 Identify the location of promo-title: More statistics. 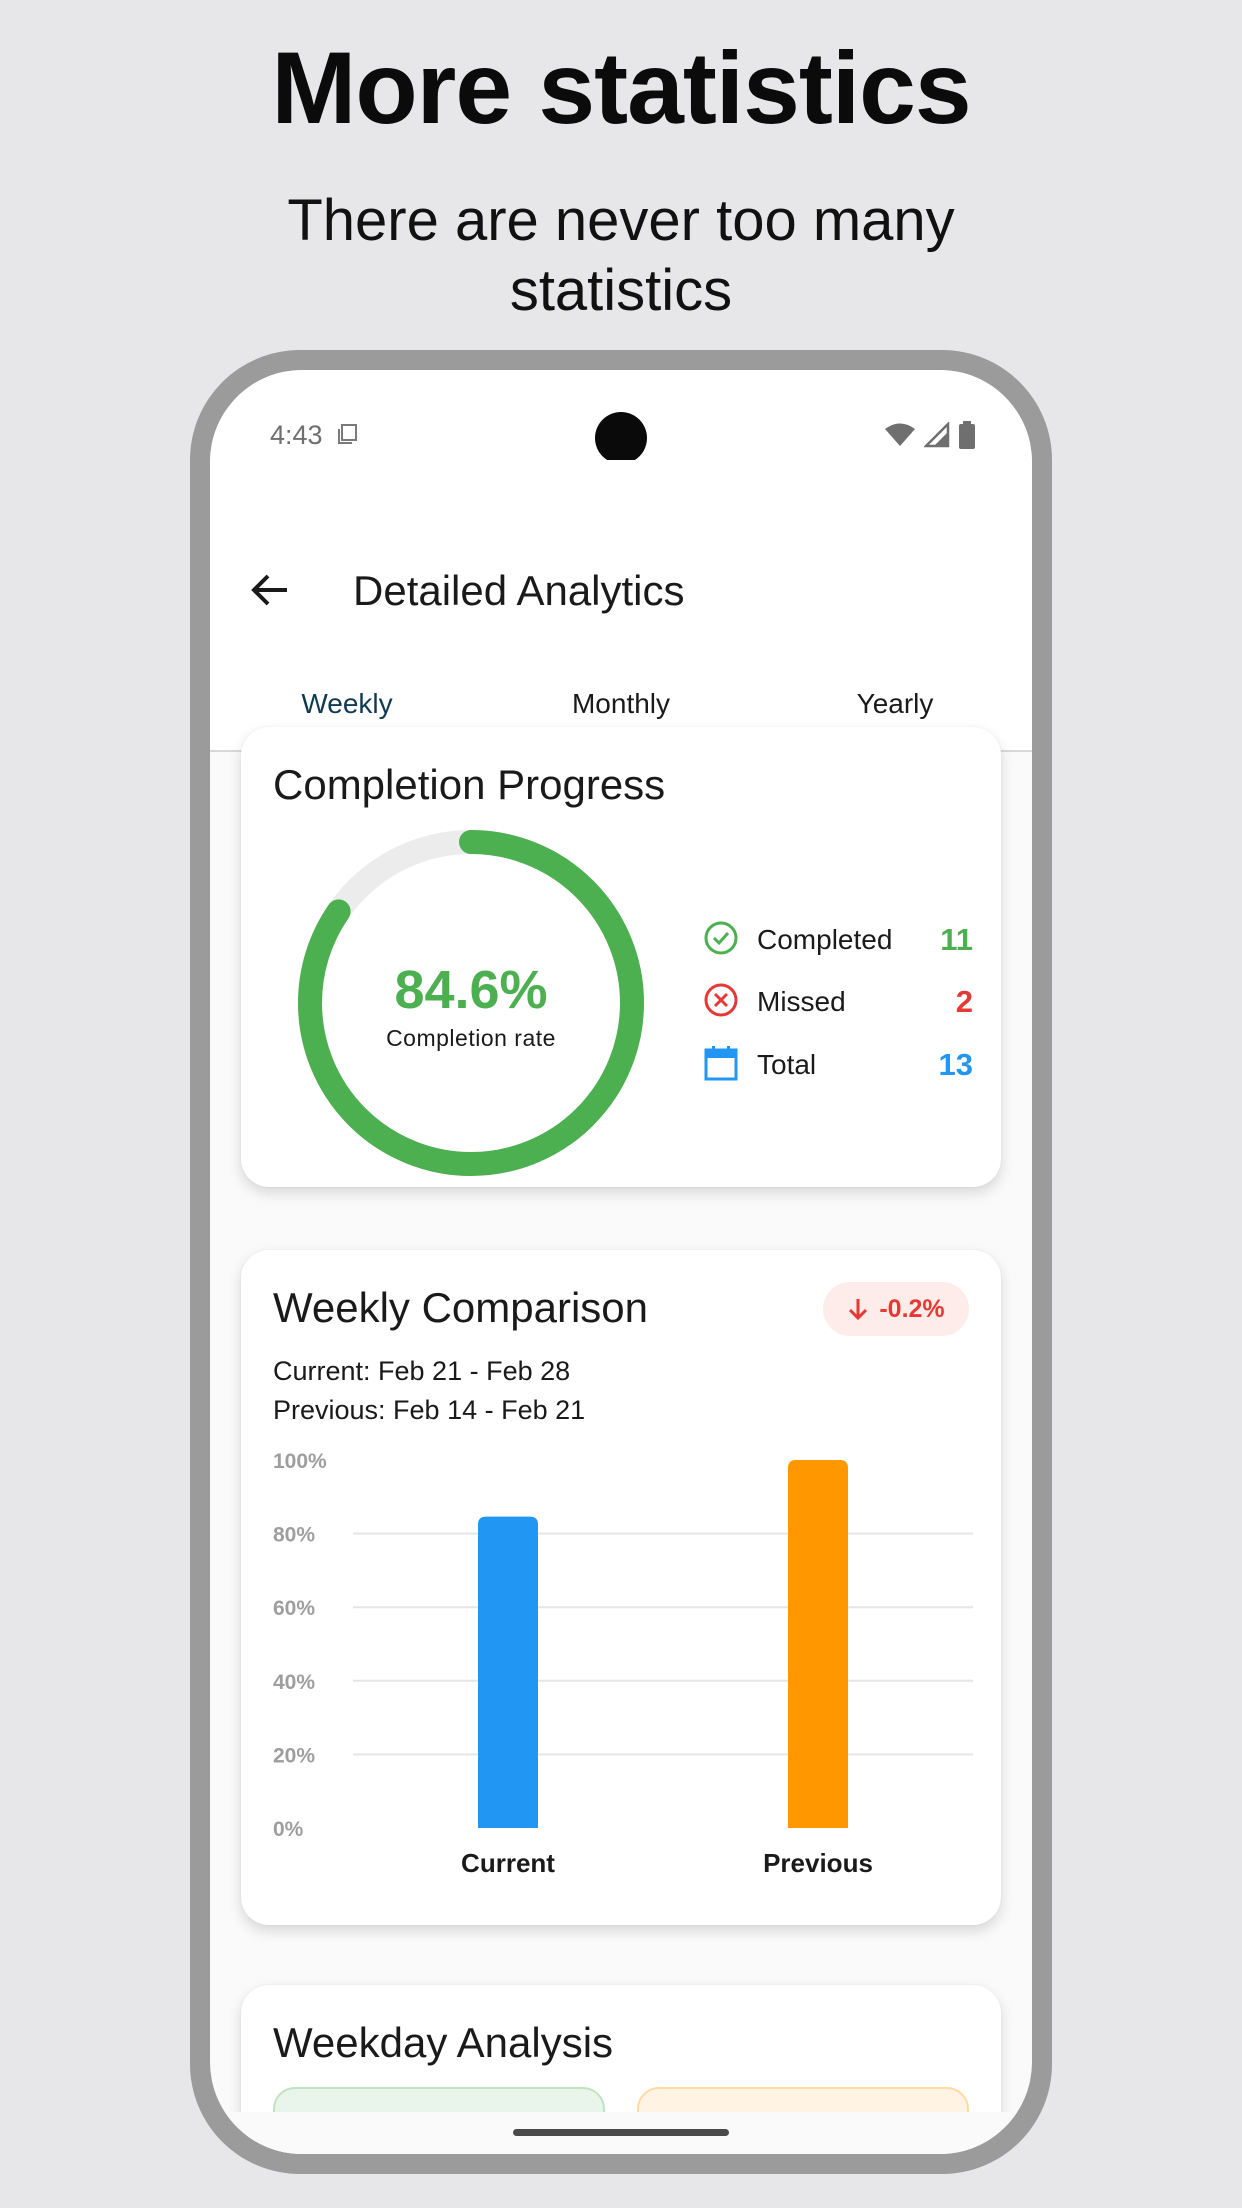
(621, 88).